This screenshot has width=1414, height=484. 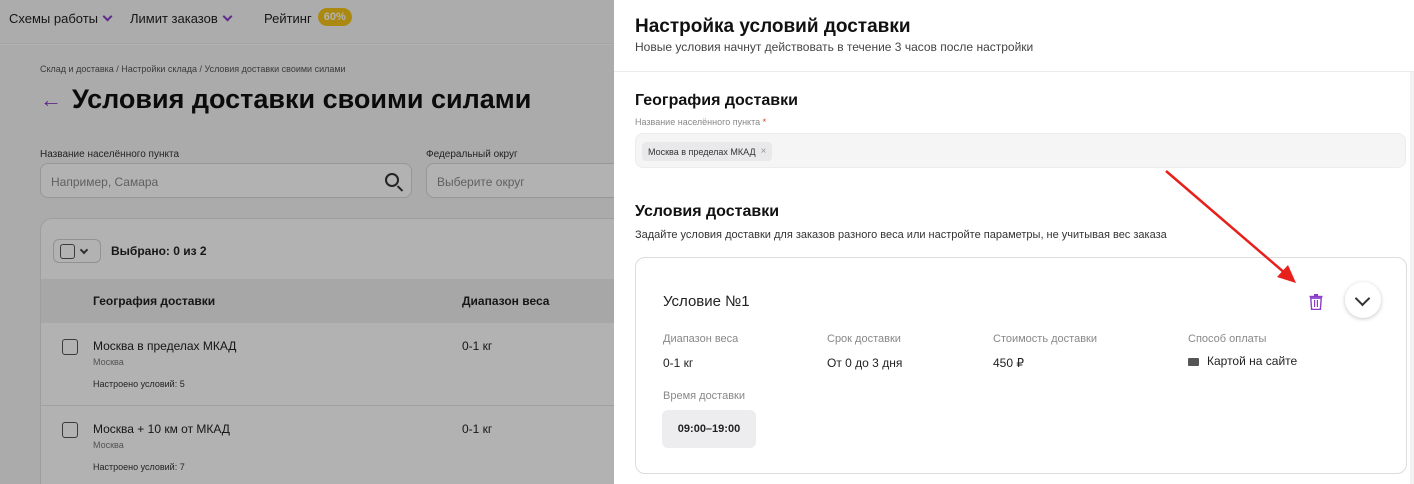 What do you see at coordinates (1227, 339) in the screenshot?
I see `payment-method-label: Способ оплаты` at bounding box center [1227, 339].